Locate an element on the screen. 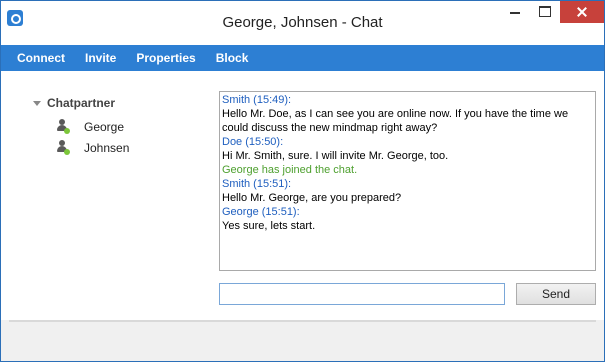  chat-line: Yes sure, lets start. is located at coordinates (269, 226).